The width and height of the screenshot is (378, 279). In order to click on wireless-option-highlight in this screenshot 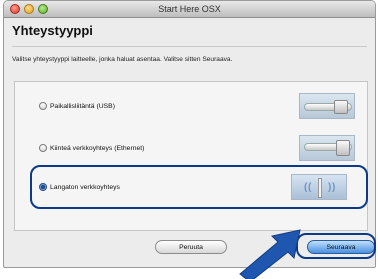, I will do `click(199, 187)`.